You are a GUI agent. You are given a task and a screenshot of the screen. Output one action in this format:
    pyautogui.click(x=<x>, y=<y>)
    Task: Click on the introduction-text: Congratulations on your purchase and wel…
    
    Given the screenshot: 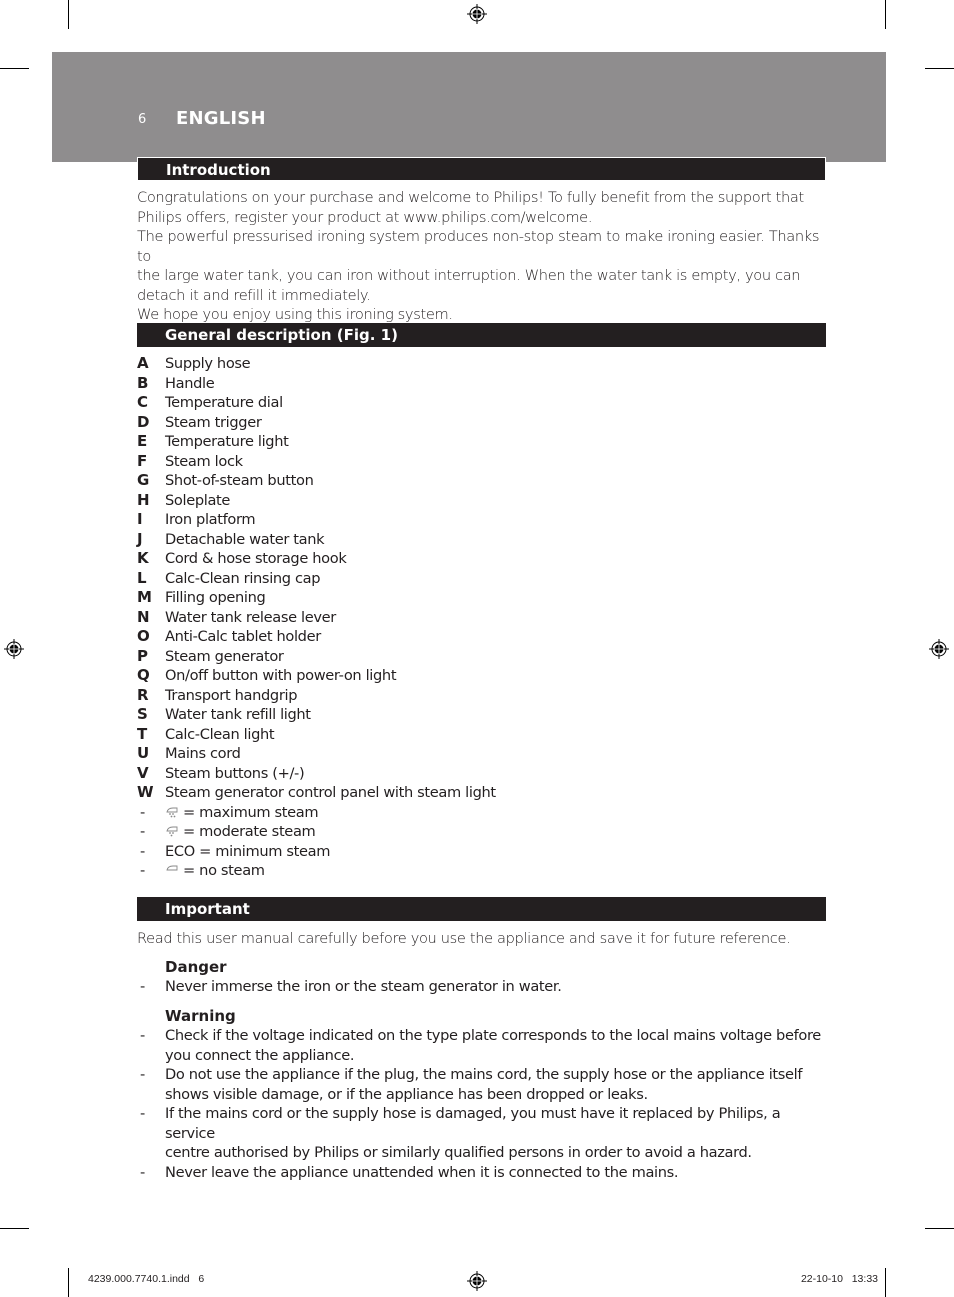 What is the action you would take?
    pyautogui.click(x=487, y=256)
    